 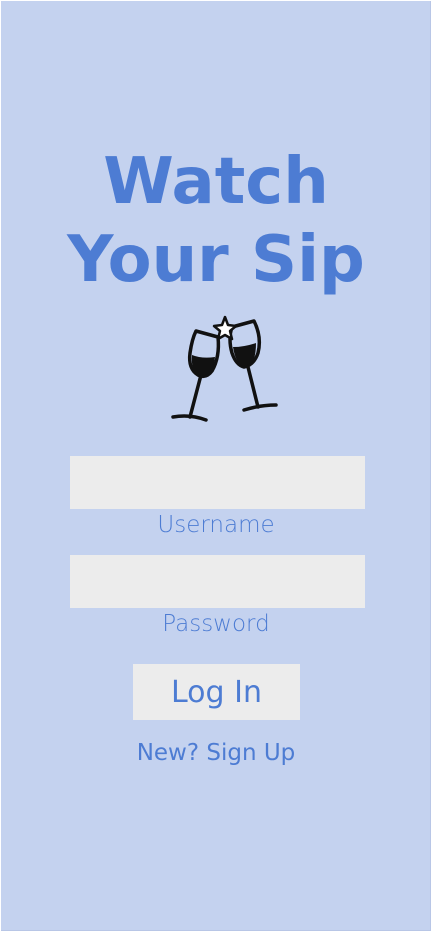 I want to click on username-label: Username, so click(x=216, y=525).